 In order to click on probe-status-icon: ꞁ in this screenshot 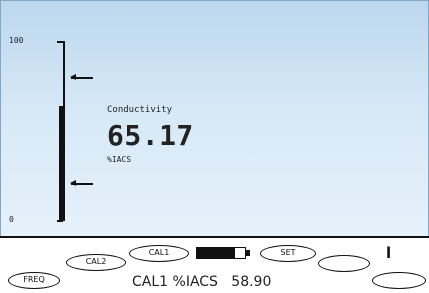, I will do `click(389, 250)`.